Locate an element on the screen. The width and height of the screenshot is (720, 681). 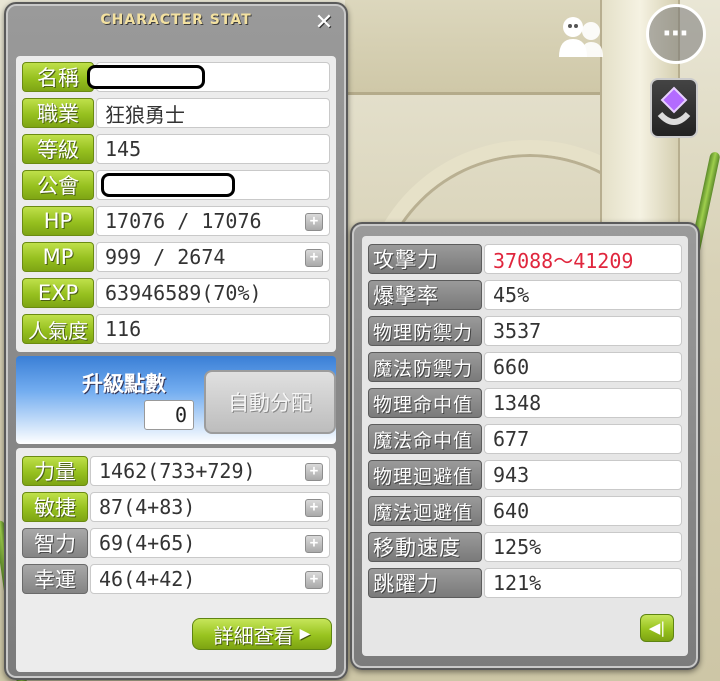
hp-label: HP is located at coordinates (58, 221).